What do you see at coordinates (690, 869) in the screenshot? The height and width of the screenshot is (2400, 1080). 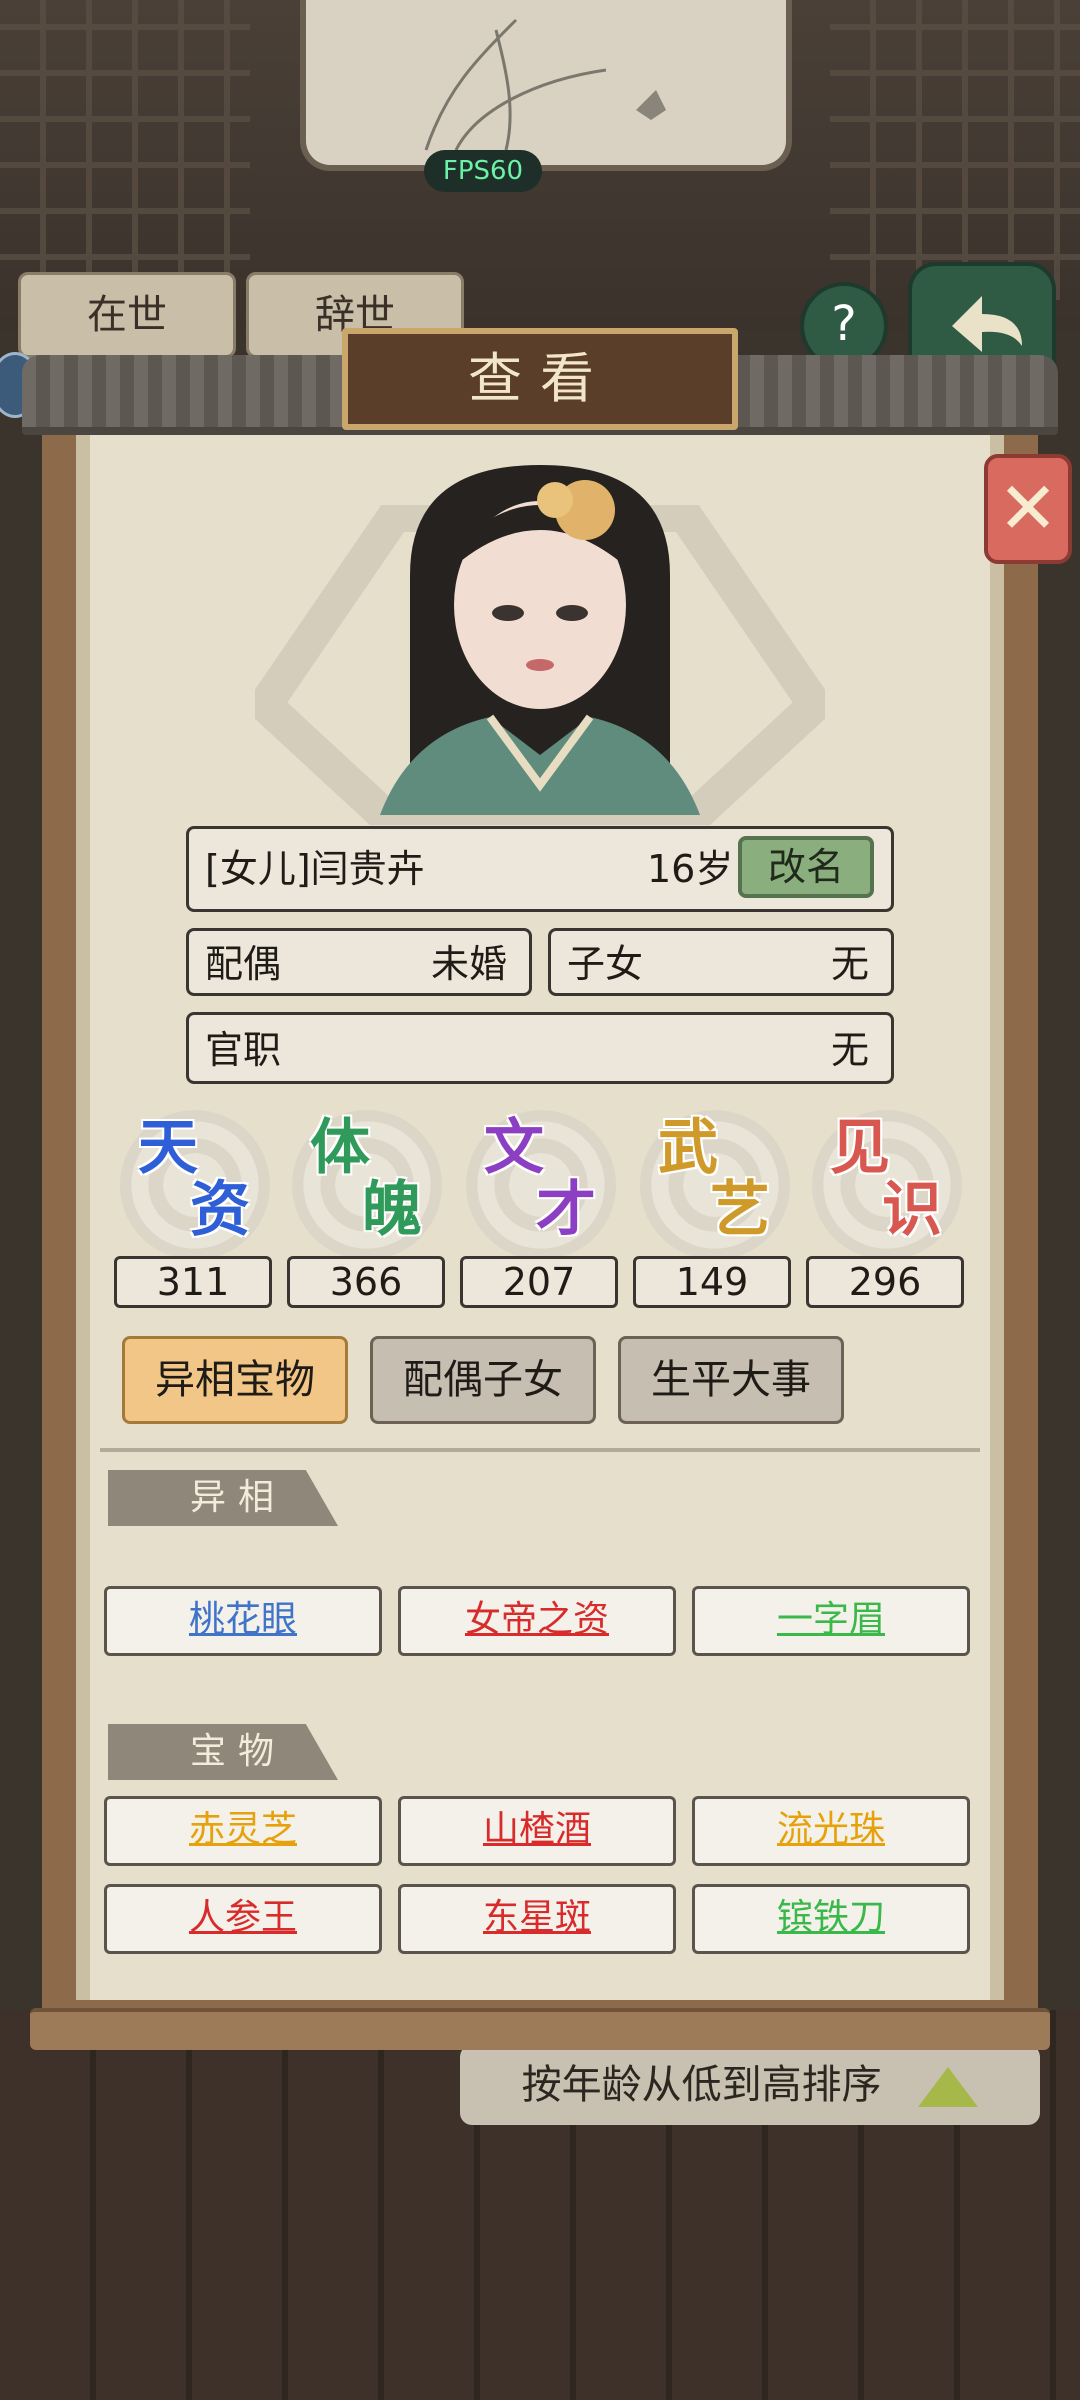 I see `character-age: 16岁` at bounding box center [690, 869].